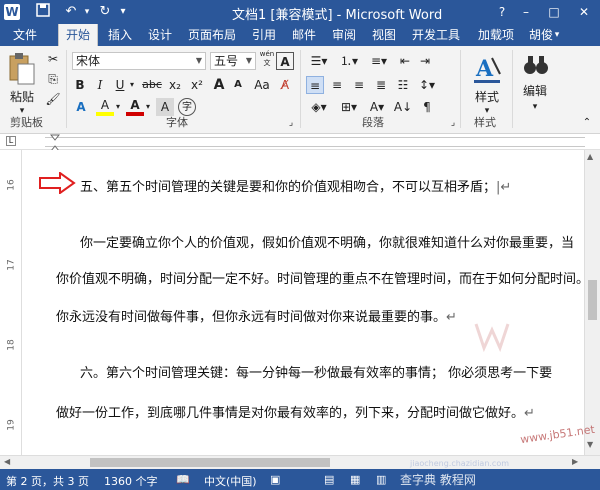 The height and width of the screenshot is (490, 600). Describe the element at coordinates (316, 371) in the screenshot. I see `body-line: 六。第六个时间管理关键：每一分钟每一秒做最有效率的事情； 你必须思考一下要` at that location.